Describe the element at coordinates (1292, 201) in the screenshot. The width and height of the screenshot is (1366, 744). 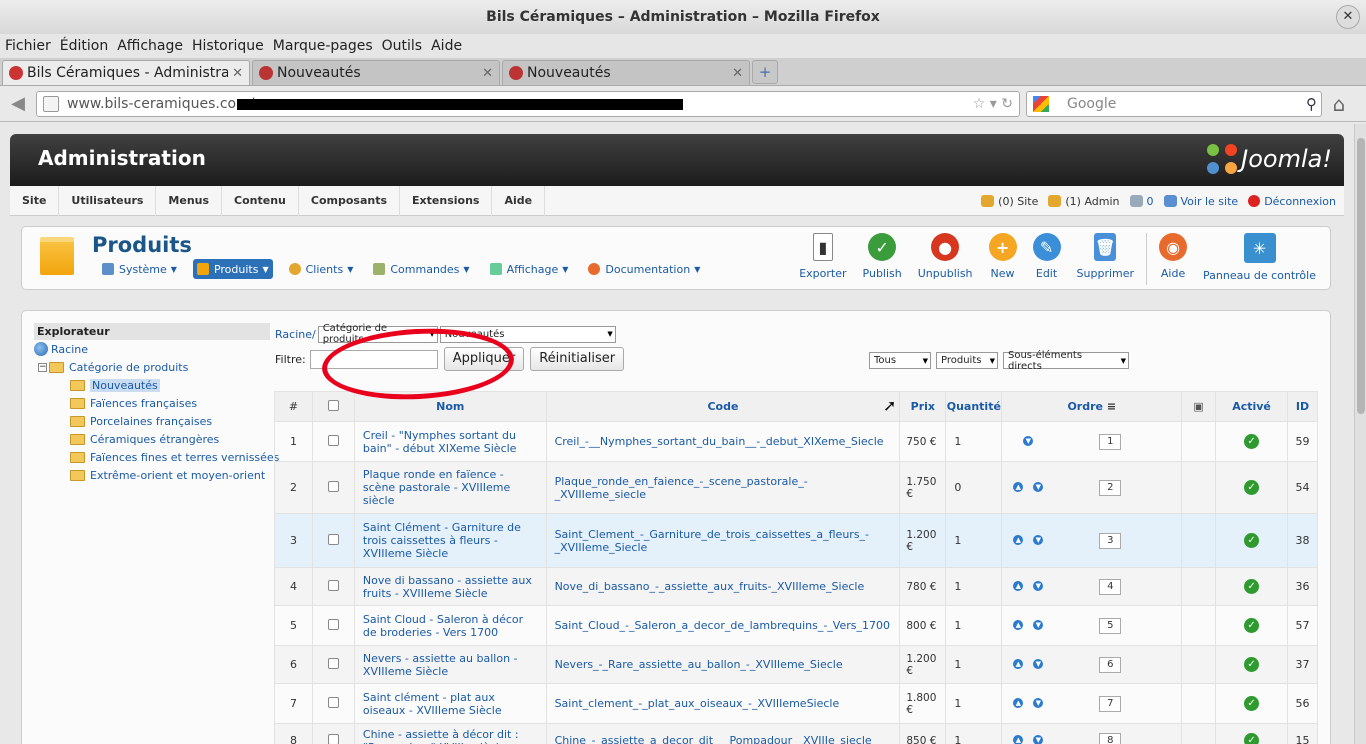
I see `logout-link: Déconnexion` at that location.